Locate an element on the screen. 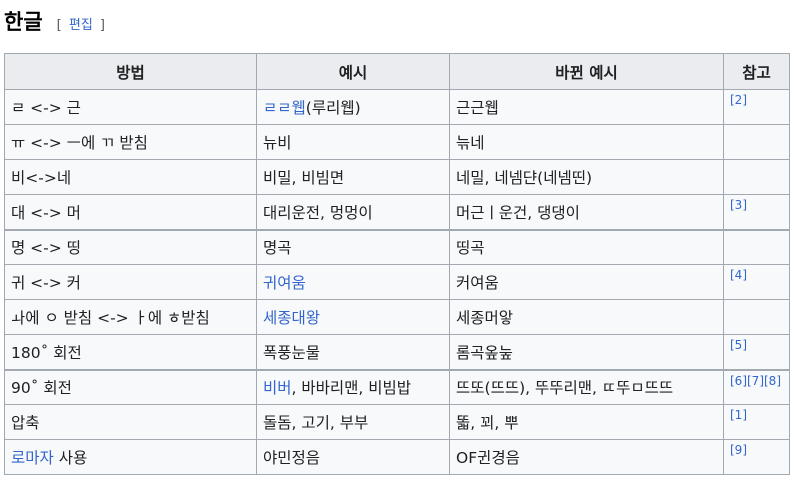 Image resolution: width=792 pixels, height=491 pixels. cell-text: 대리운전, 멍멍이 is located at coordinates (318, 212).